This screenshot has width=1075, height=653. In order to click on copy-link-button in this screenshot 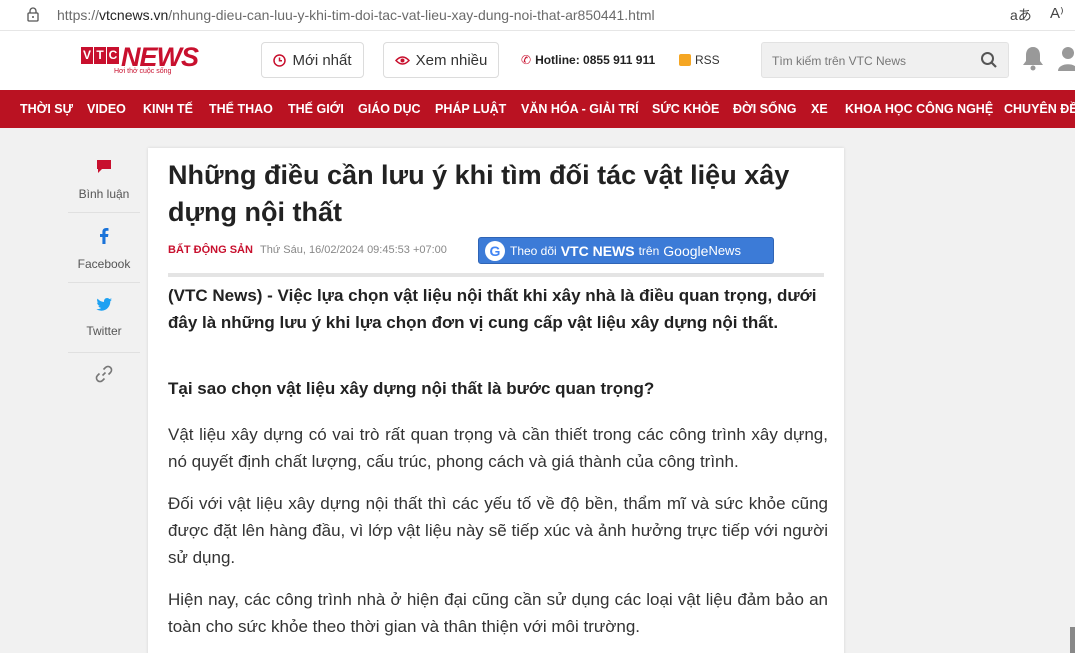, I will do `click(104, 376)`.